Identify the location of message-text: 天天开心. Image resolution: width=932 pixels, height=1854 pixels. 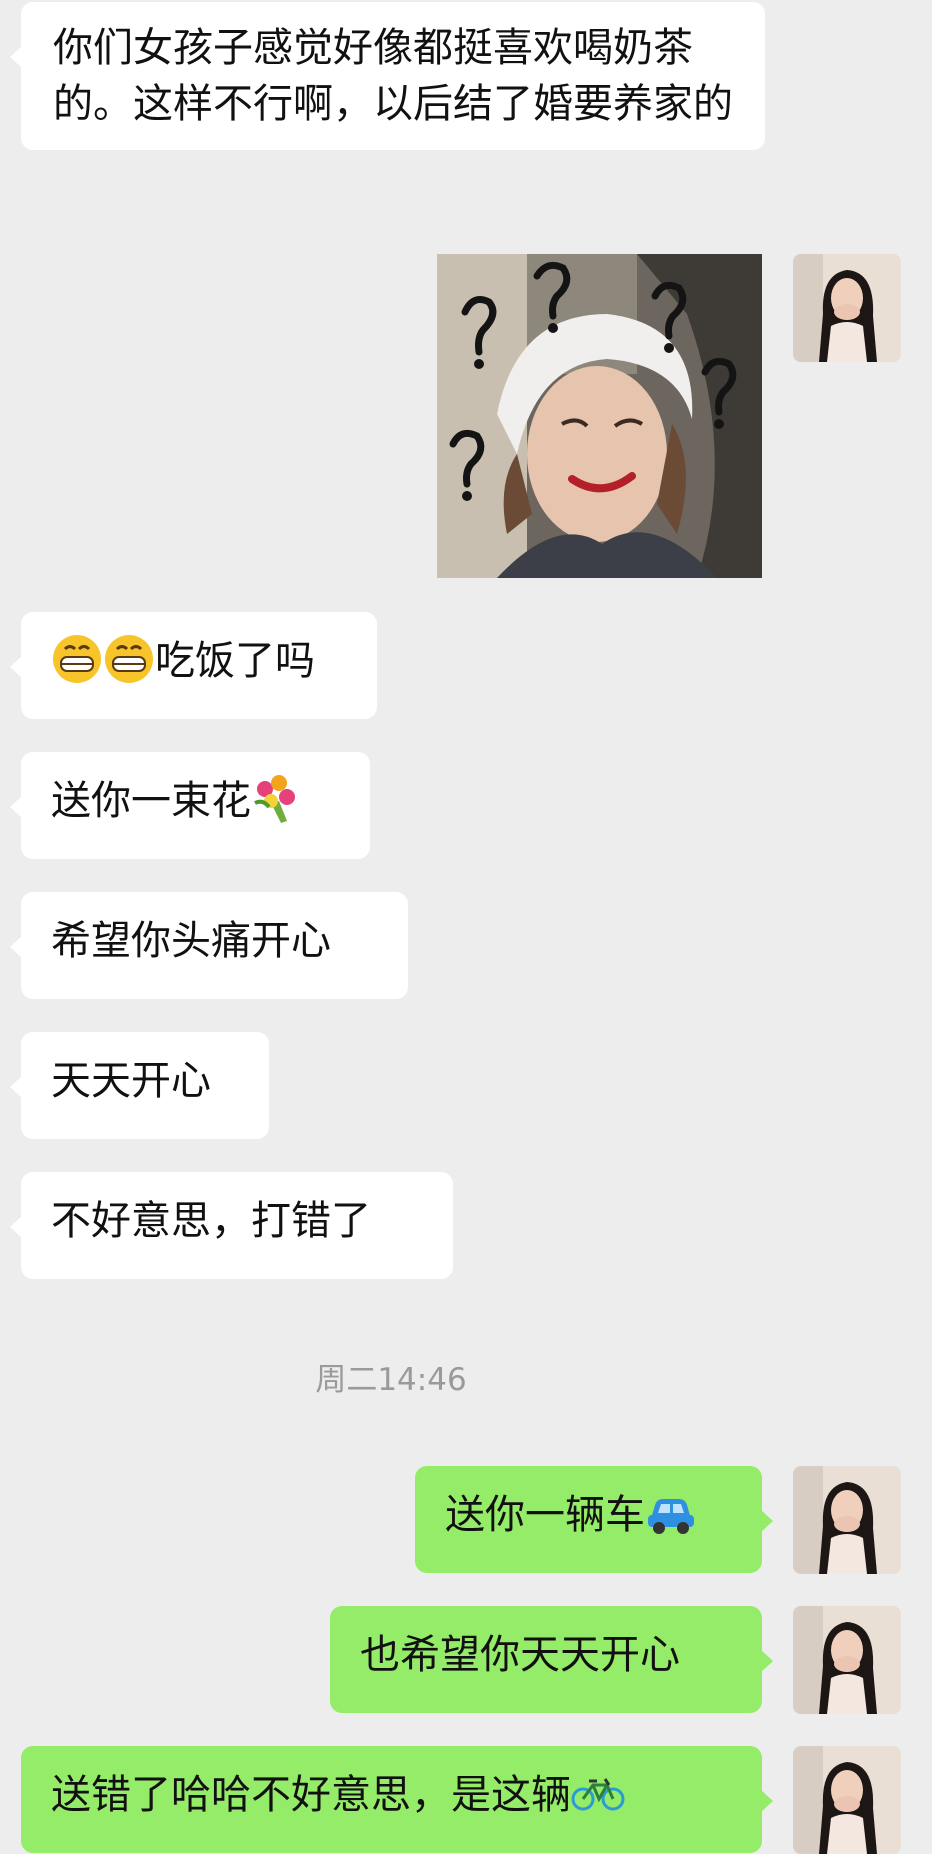
(131, 1081).